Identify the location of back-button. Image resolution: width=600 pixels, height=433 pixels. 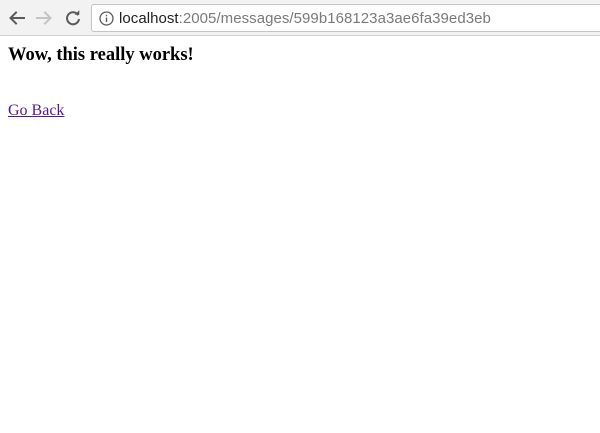
(17, 18).